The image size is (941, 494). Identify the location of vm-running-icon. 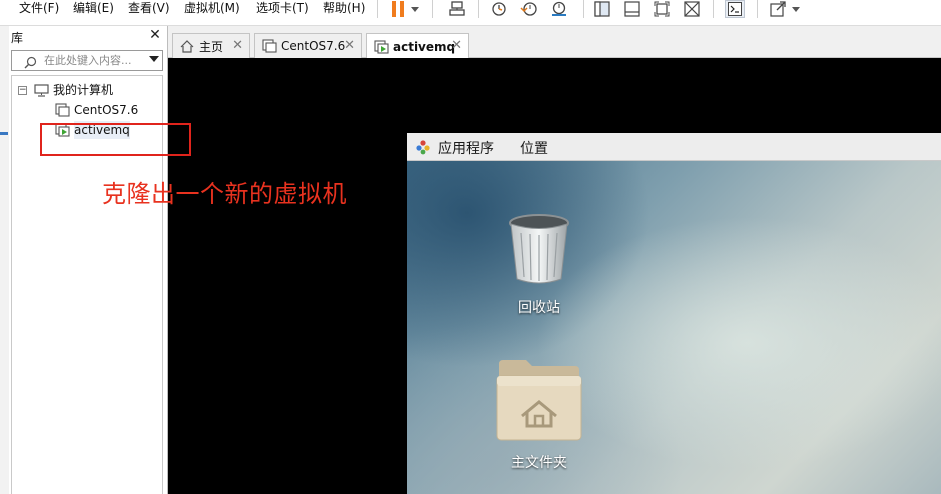
(381, 46).